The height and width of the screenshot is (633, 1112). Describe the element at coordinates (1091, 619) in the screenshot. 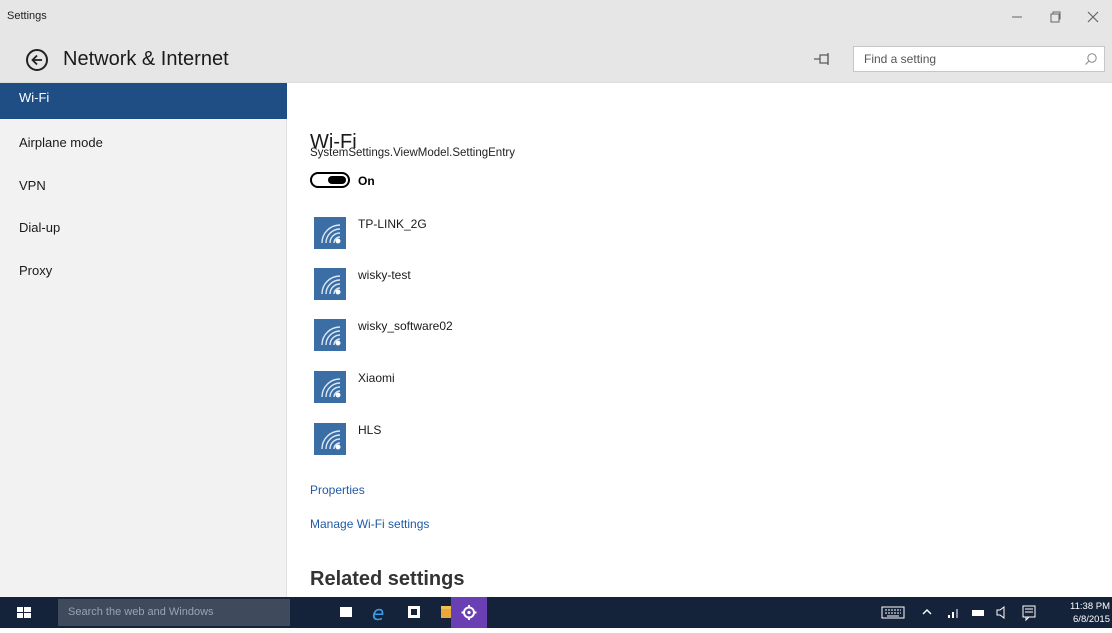

I see `clock-date: 6/8/2015` at that location.